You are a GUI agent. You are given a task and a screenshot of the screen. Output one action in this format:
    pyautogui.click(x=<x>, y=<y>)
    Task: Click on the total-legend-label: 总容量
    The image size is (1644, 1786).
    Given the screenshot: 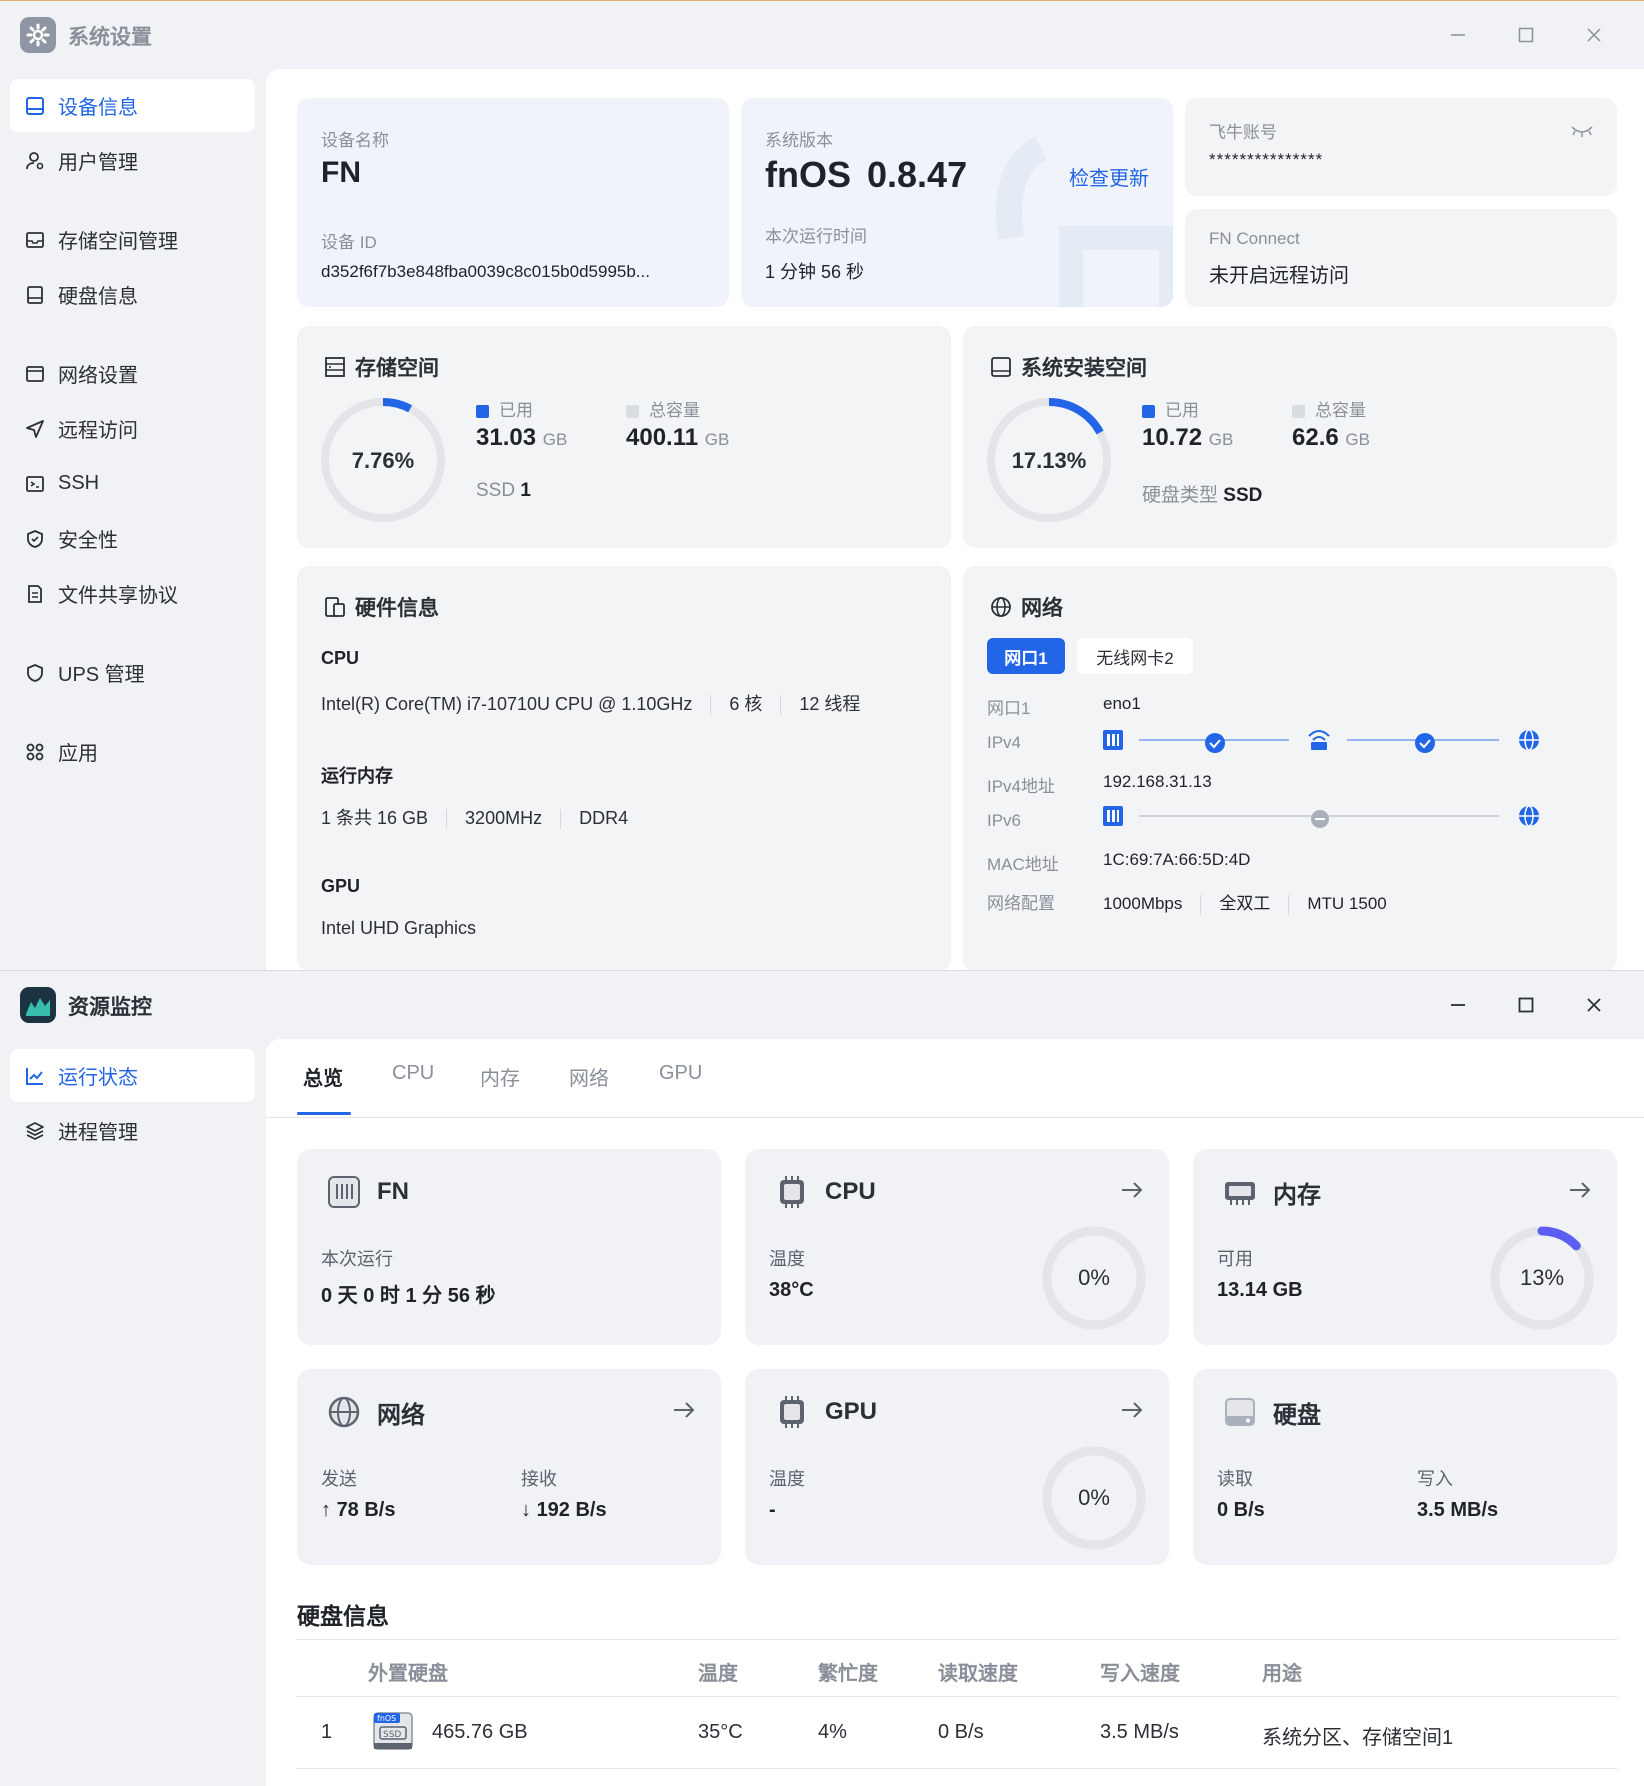 What is the action you would take?
    pyautogui.click(x=674, y=410)
    